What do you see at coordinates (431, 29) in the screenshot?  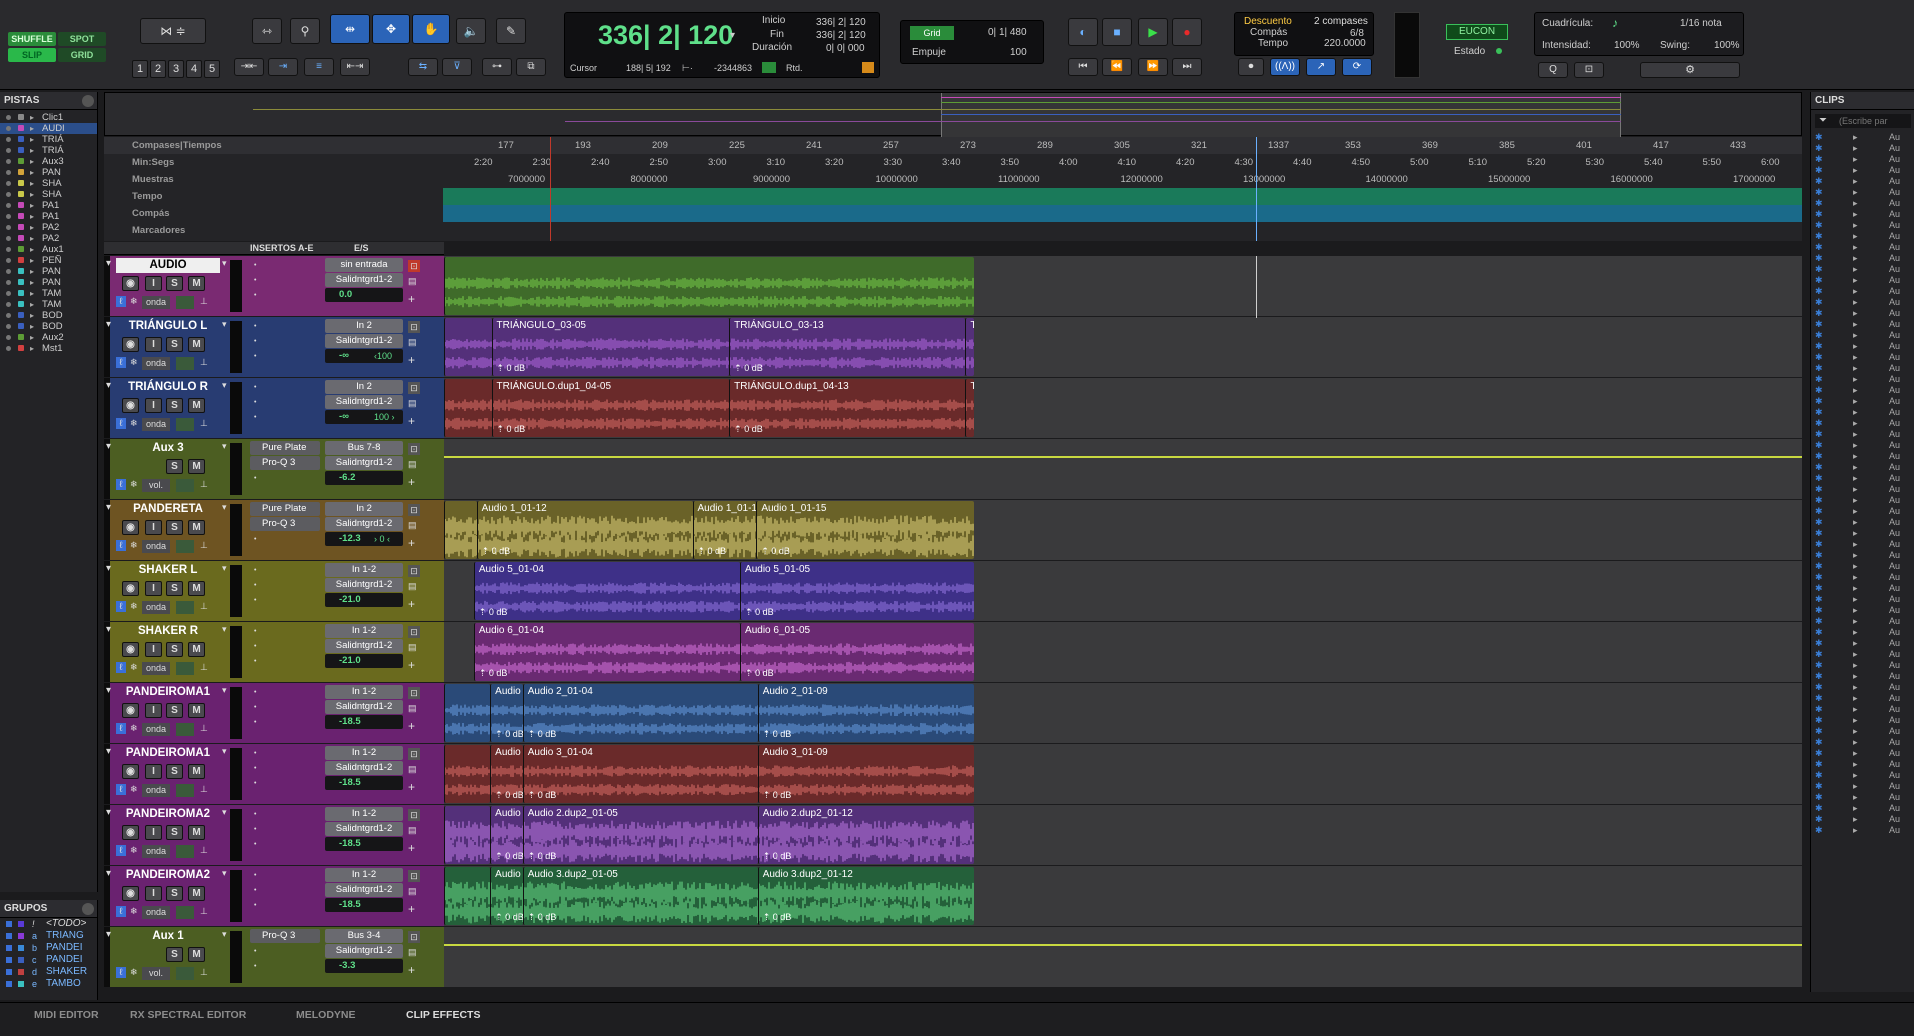 I see `grabber-tool-icon: ✋` at bounding box center [431, 29].